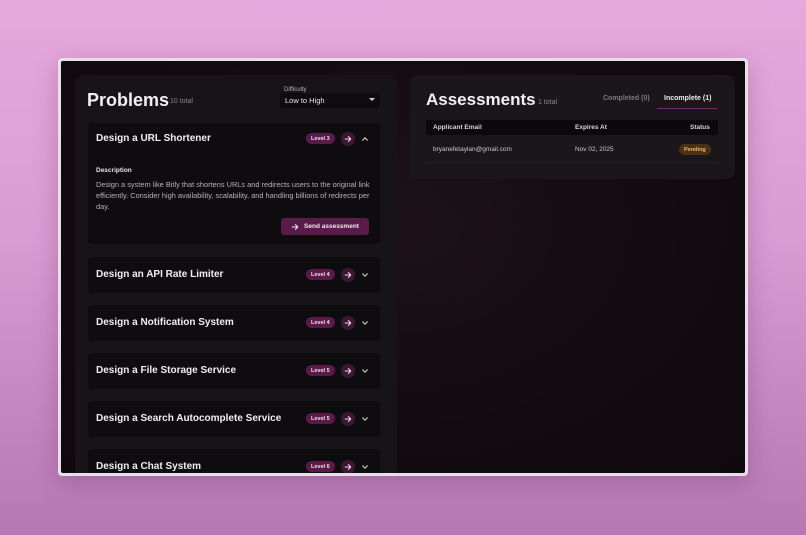 The image size is (806, 535). What do you see at coordinates (687, 98) in the screenshot?
I see `tab-incomplete: Incomplete (1)` at bounding box center [687, 98].